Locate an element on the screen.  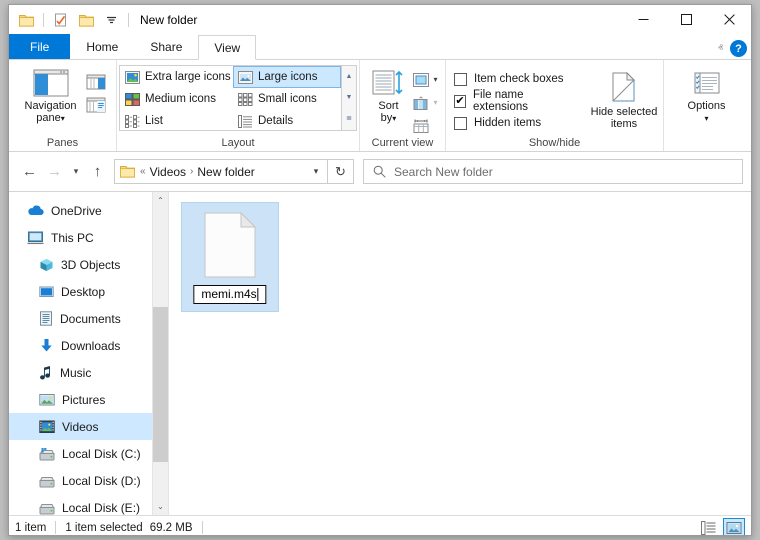
layout-list: List is located at coordinates (176, 121).